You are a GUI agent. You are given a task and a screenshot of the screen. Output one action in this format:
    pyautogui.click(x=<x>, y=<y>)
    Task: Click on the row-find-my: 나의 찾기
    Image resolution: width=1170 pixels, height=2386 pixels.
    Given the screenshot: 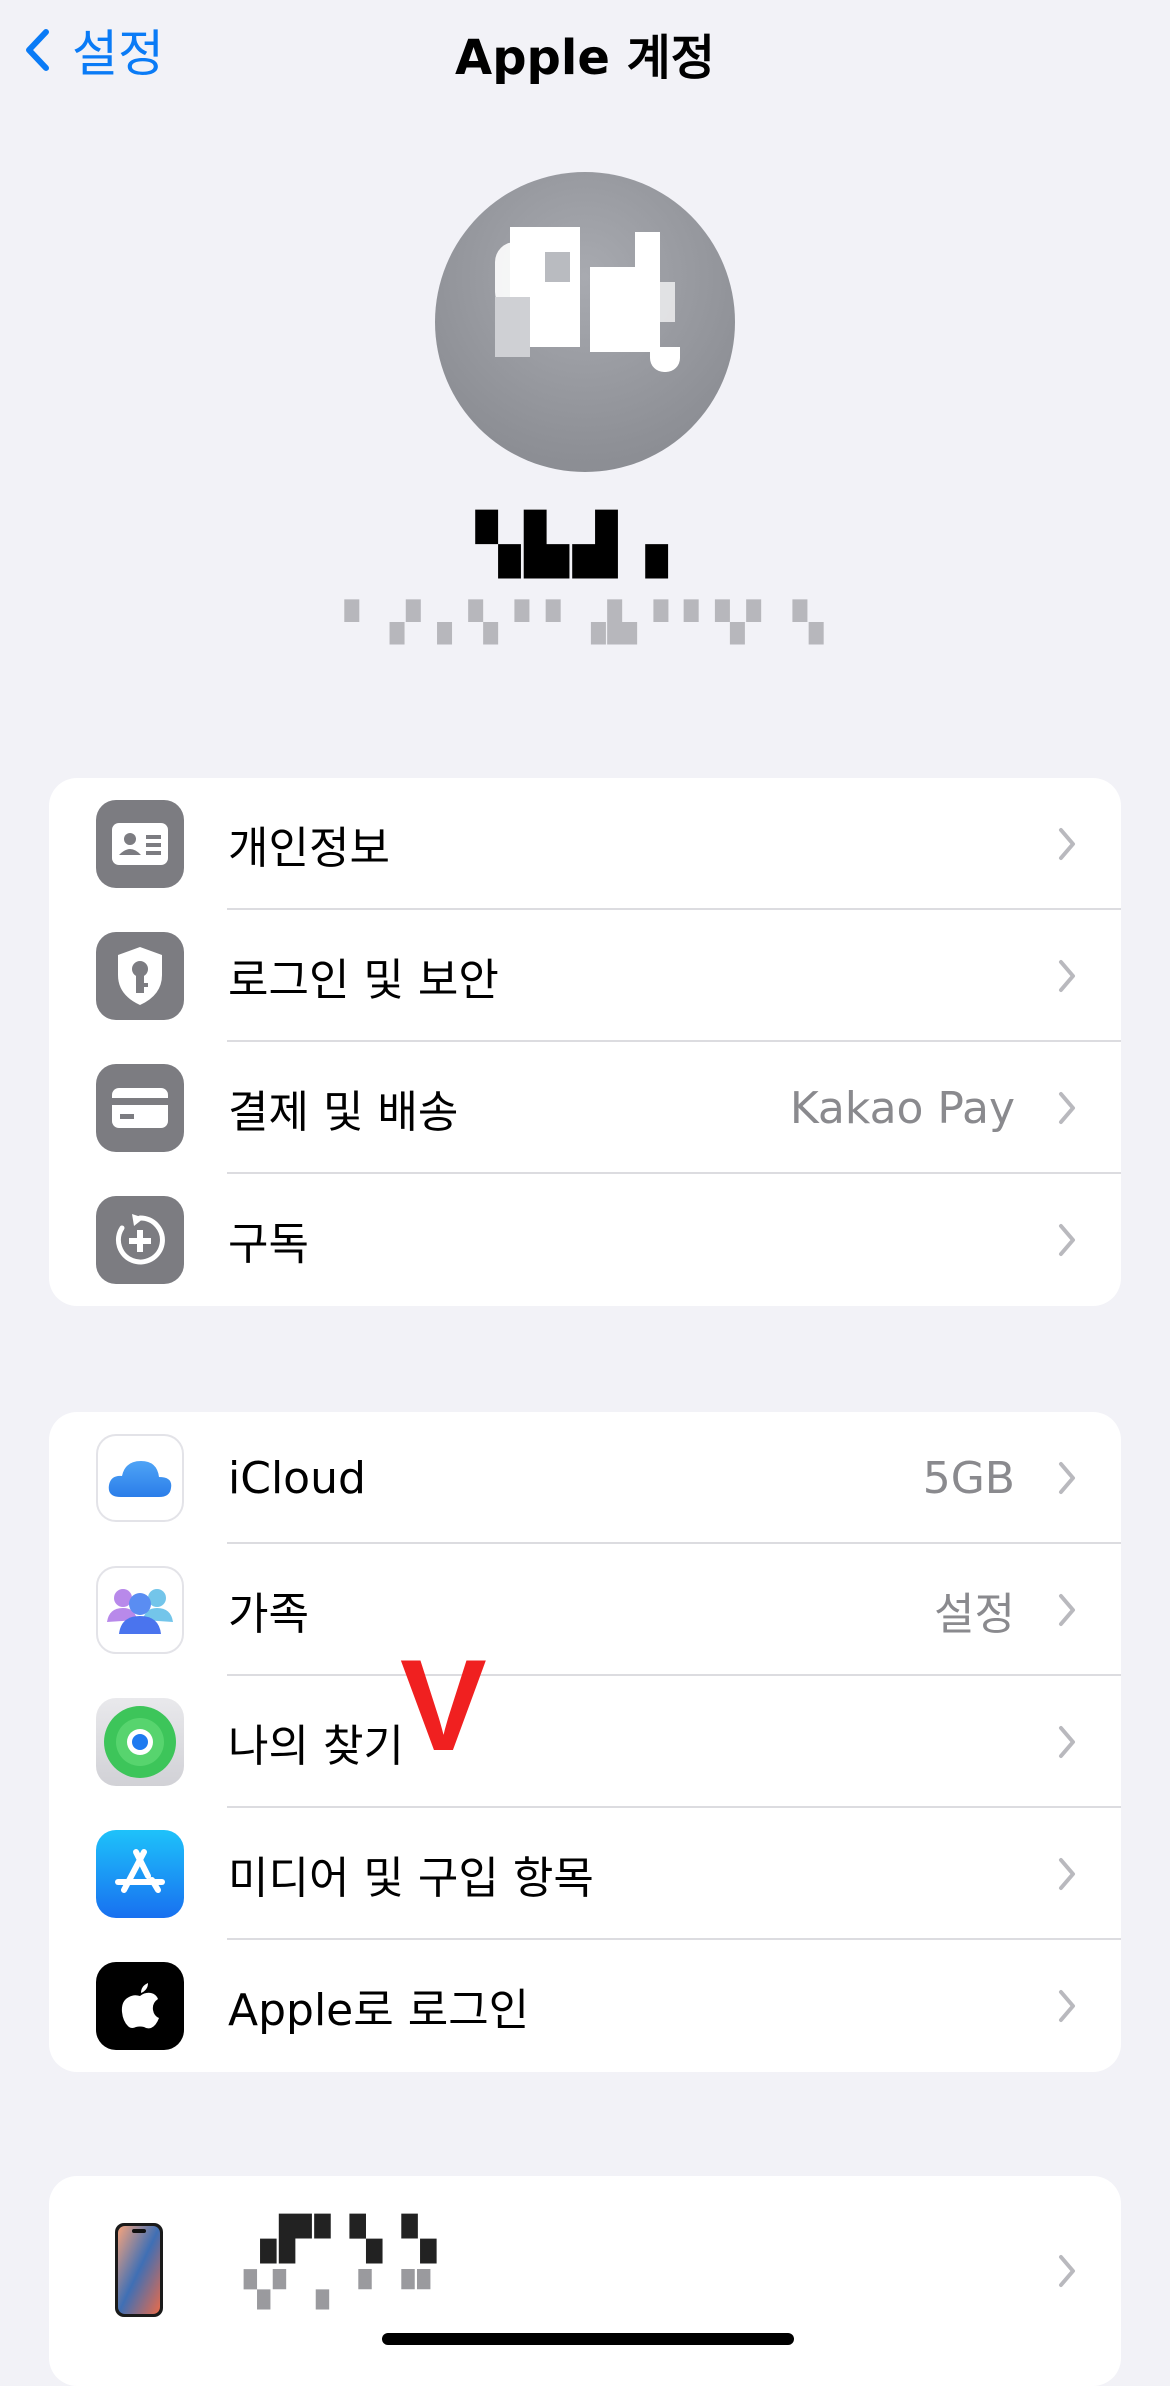 What is the action you would take?
    pyautogui.click(x=585, y=1742)
    